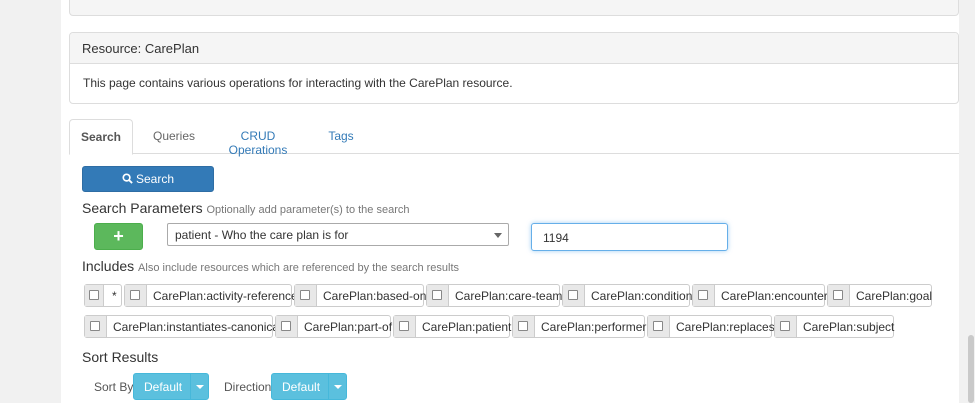 This screenshot has width=975, height=403. What do you see at coordinates (301, 387) in the screenshot?
I see `direction-value: Default` at bounding box center [301, 387].